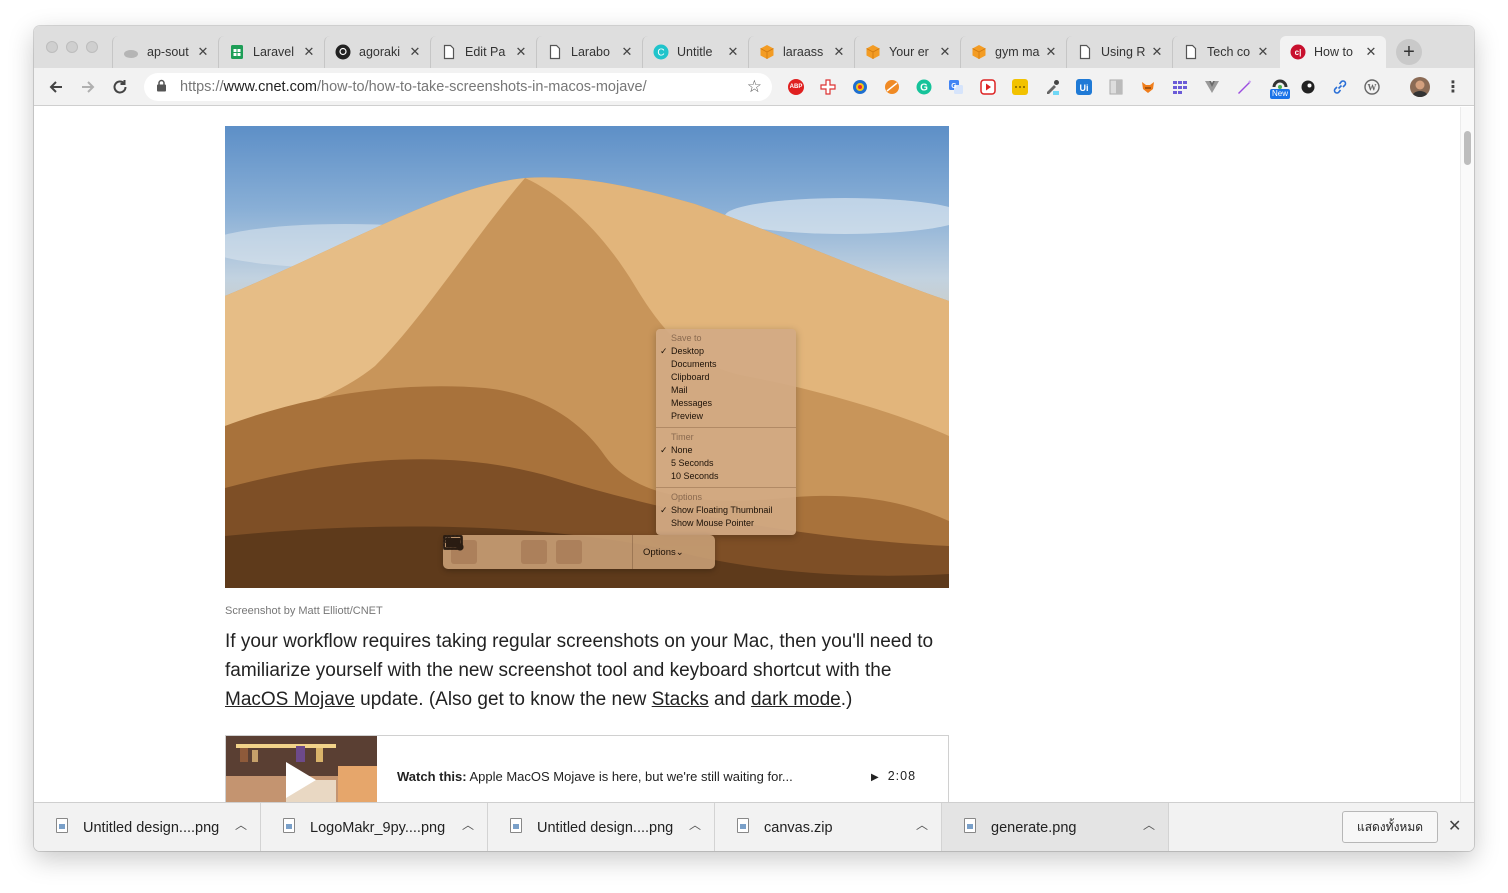 This screenshot has width=1508, height=893. Describe the element at coordinates (1308, 87) in the screenshot. I see `eye-extension-icon` at that location.